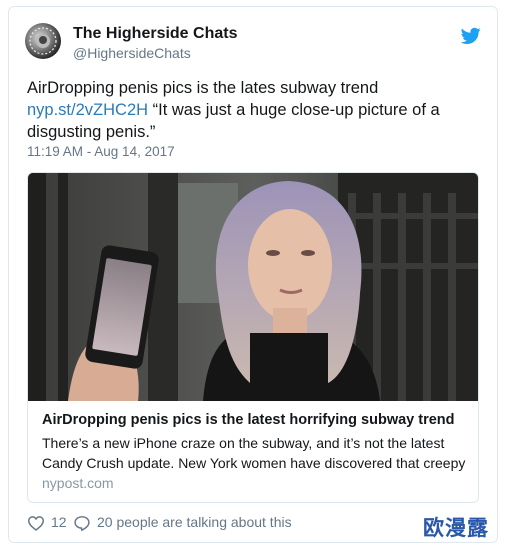 Image resolution: width=506 pixels, height=549 pixels. Describe the element at coordinates (59, 522) in the screenshot. I see `like-count: 12` at that location.